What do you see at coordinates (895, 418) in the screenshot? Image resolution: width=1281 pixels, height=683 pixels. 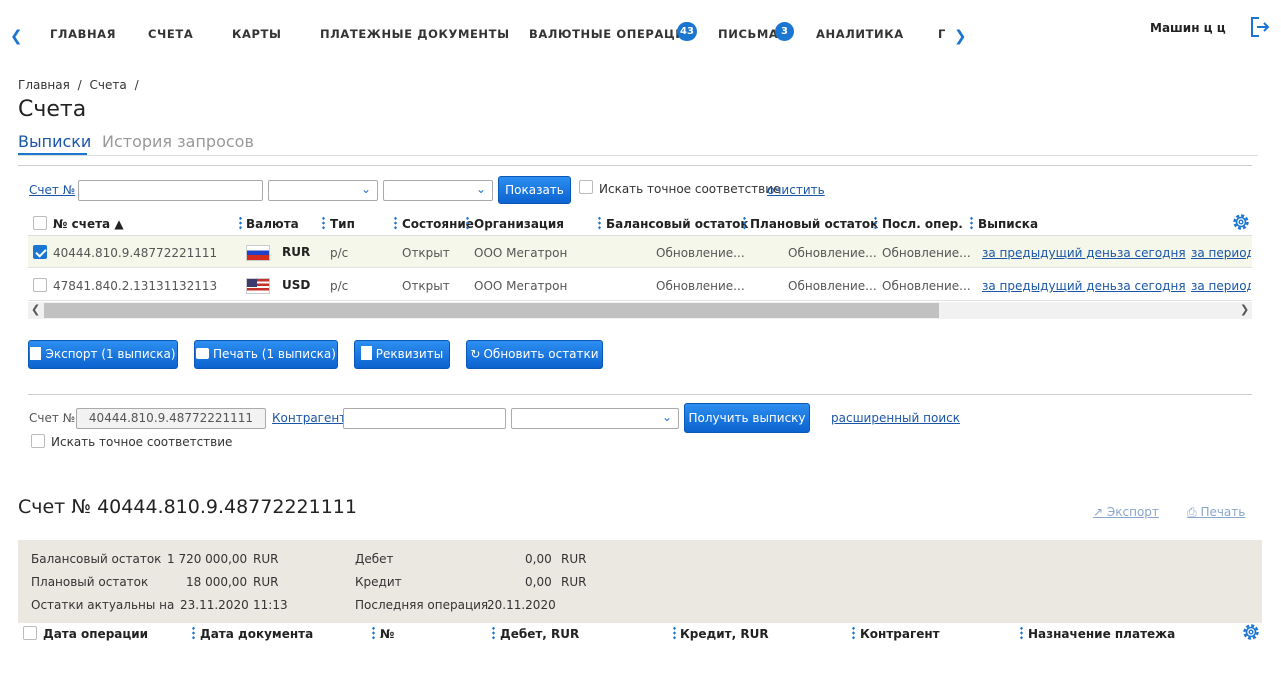 I see `advanced-search-link: расширенный поиск` at bounding box center [895, 418].